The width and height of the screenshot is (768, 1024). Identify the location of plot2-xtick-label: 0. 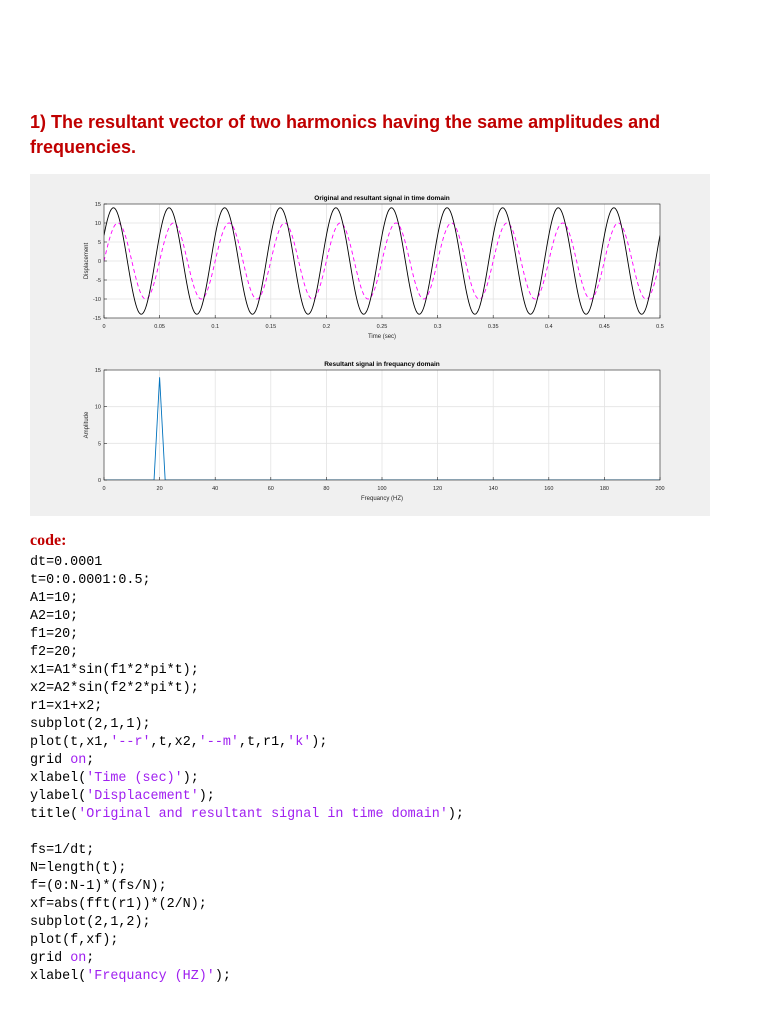
(103, 489).